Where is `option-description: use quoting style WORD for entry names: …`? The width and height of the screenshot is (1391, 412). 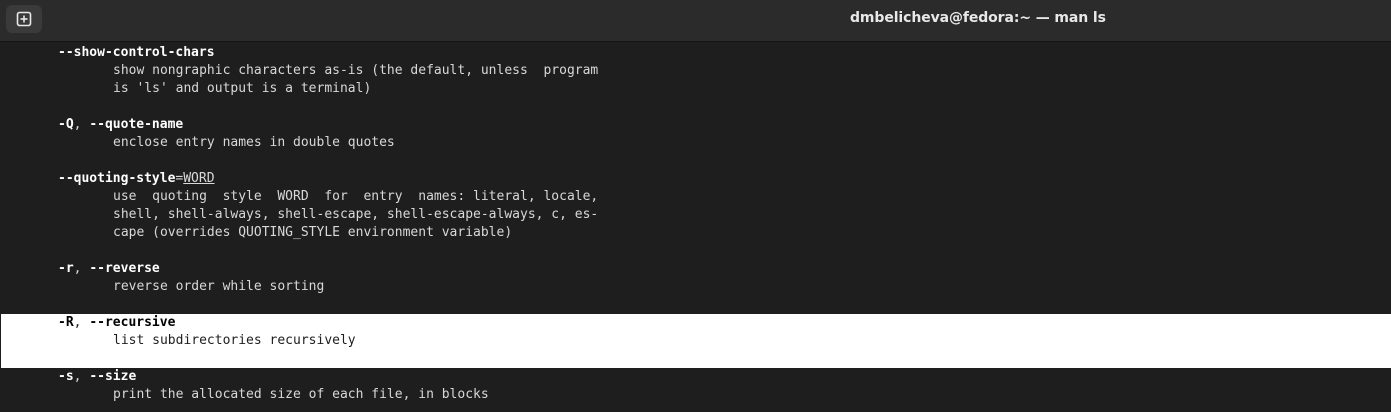 option-description: use quoting style WORD for entry names: … is located at coordinates (356, 196).